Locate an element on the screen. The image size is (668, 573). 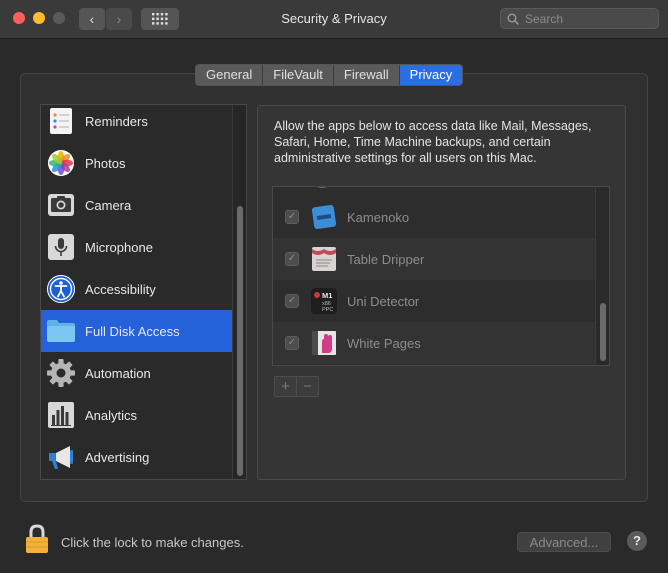
sidebar-item-label: Reminders is located at coordinates (116, 121).